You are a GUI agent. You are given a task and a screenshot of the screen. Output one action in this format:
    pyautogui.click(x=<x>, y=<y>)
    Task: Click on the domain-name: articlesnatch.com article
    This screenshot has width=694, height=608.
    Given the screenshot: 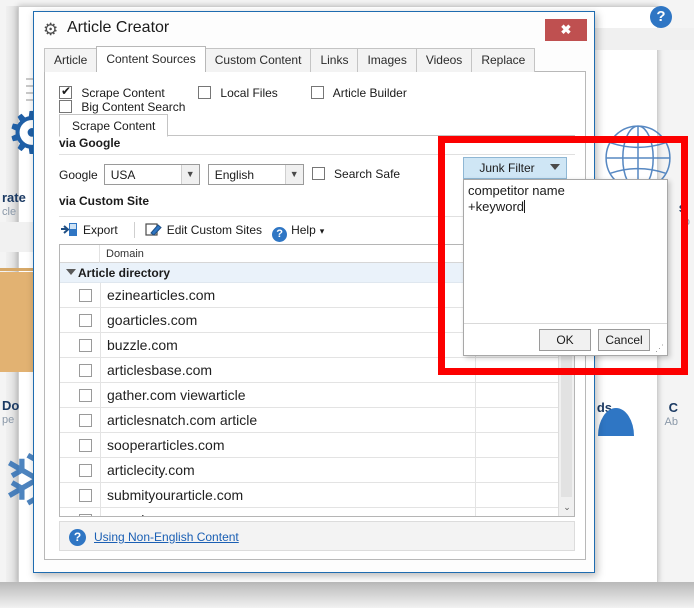 What is the action you would take?
    pyautogui.click(x=182, y=420)
    